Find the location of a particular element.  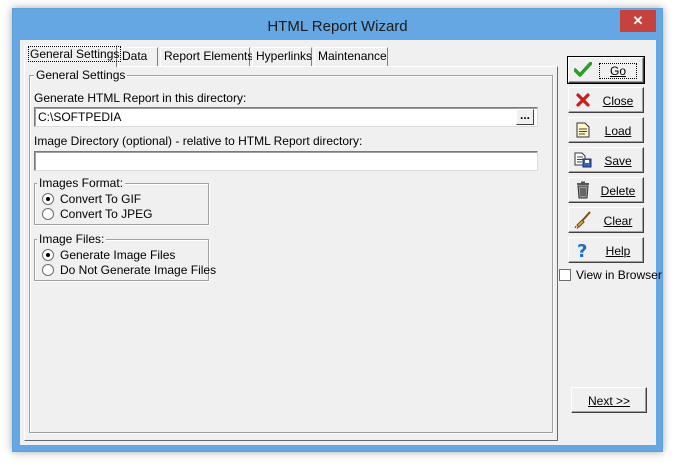

convert-jpeg-option: Convert To JPEG is located at coordinates (97, 214).